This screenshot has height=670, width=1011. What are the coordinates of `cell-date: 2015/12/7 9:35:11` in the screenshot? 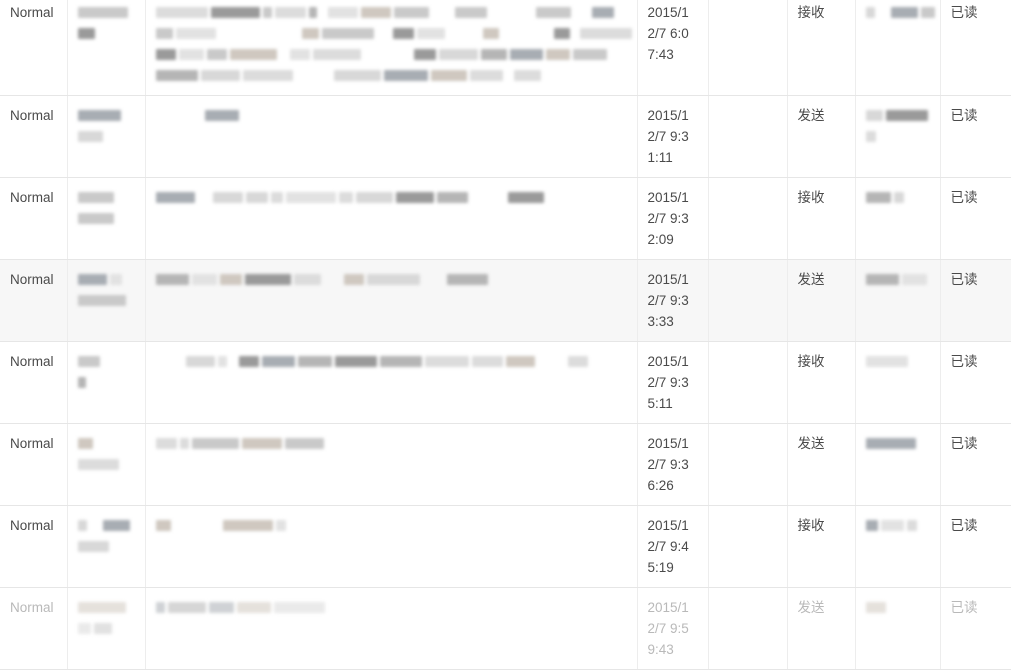 It's located at (673, 382).